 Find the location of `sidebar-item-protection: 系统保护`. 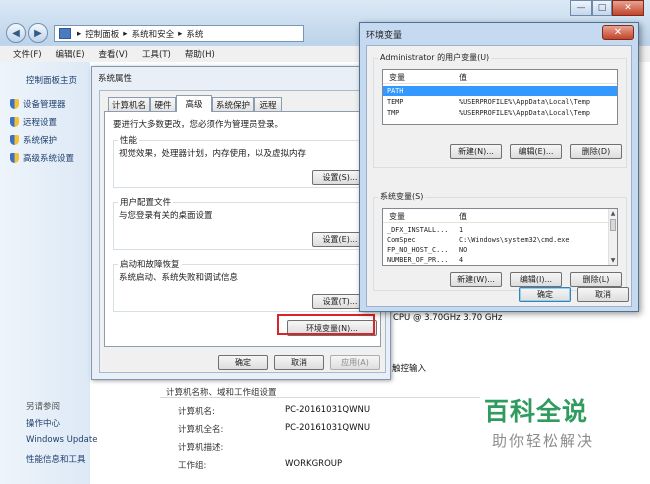

sidebar-item-protection: 系统保护 is located at coordinates (33, 140).